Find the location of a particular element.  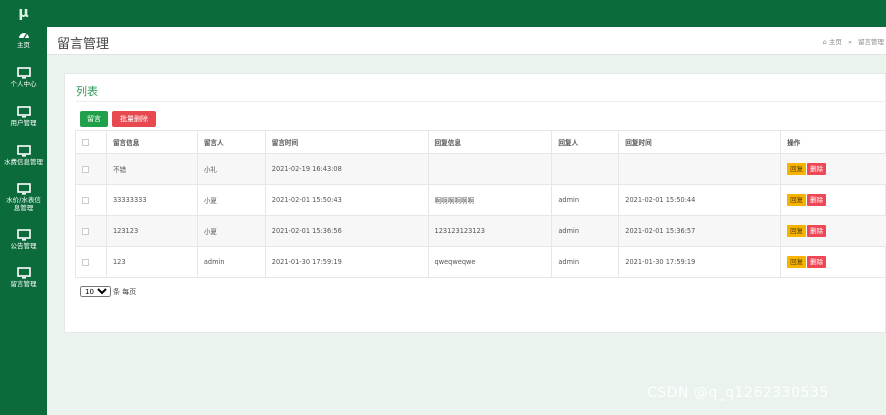

table-header-row: 留言信息 留言人 留言时间 回复信息 回复人 回复时间 操作 is located at coordinates (480, 142).